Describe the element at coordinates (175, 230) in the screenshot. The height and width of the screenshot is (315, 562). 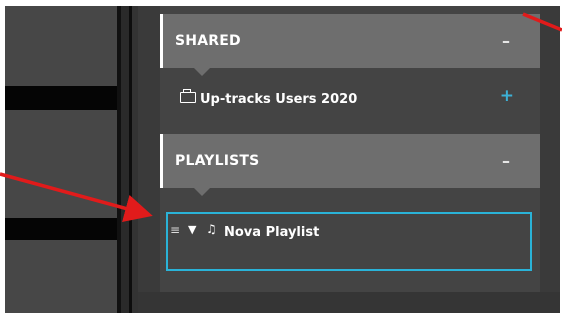
I see `drag-handle-icon: ≡` at that location.